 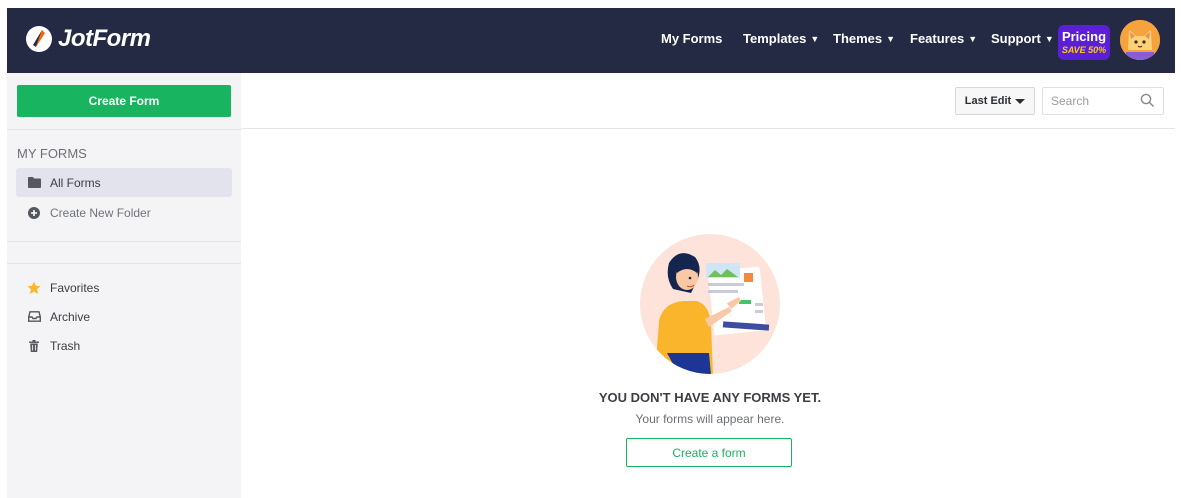 What do you see at coordinates (34, 346) in the screenshot?
I see `trash-icon` at bounding box center [34, 346].